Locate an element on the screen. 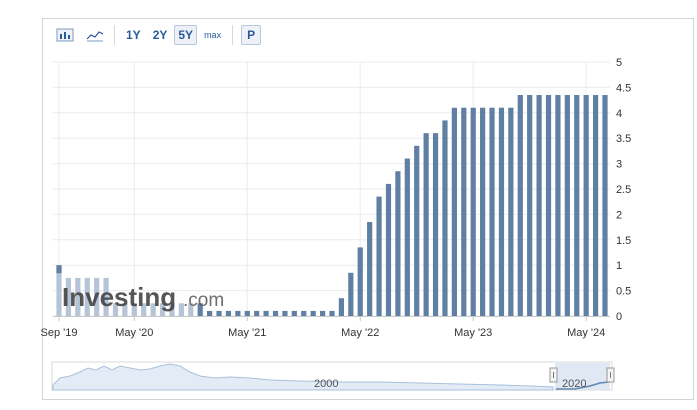 The image size is (697, 410). x-tick-label: May '21 is located at coordinates (247, 333).